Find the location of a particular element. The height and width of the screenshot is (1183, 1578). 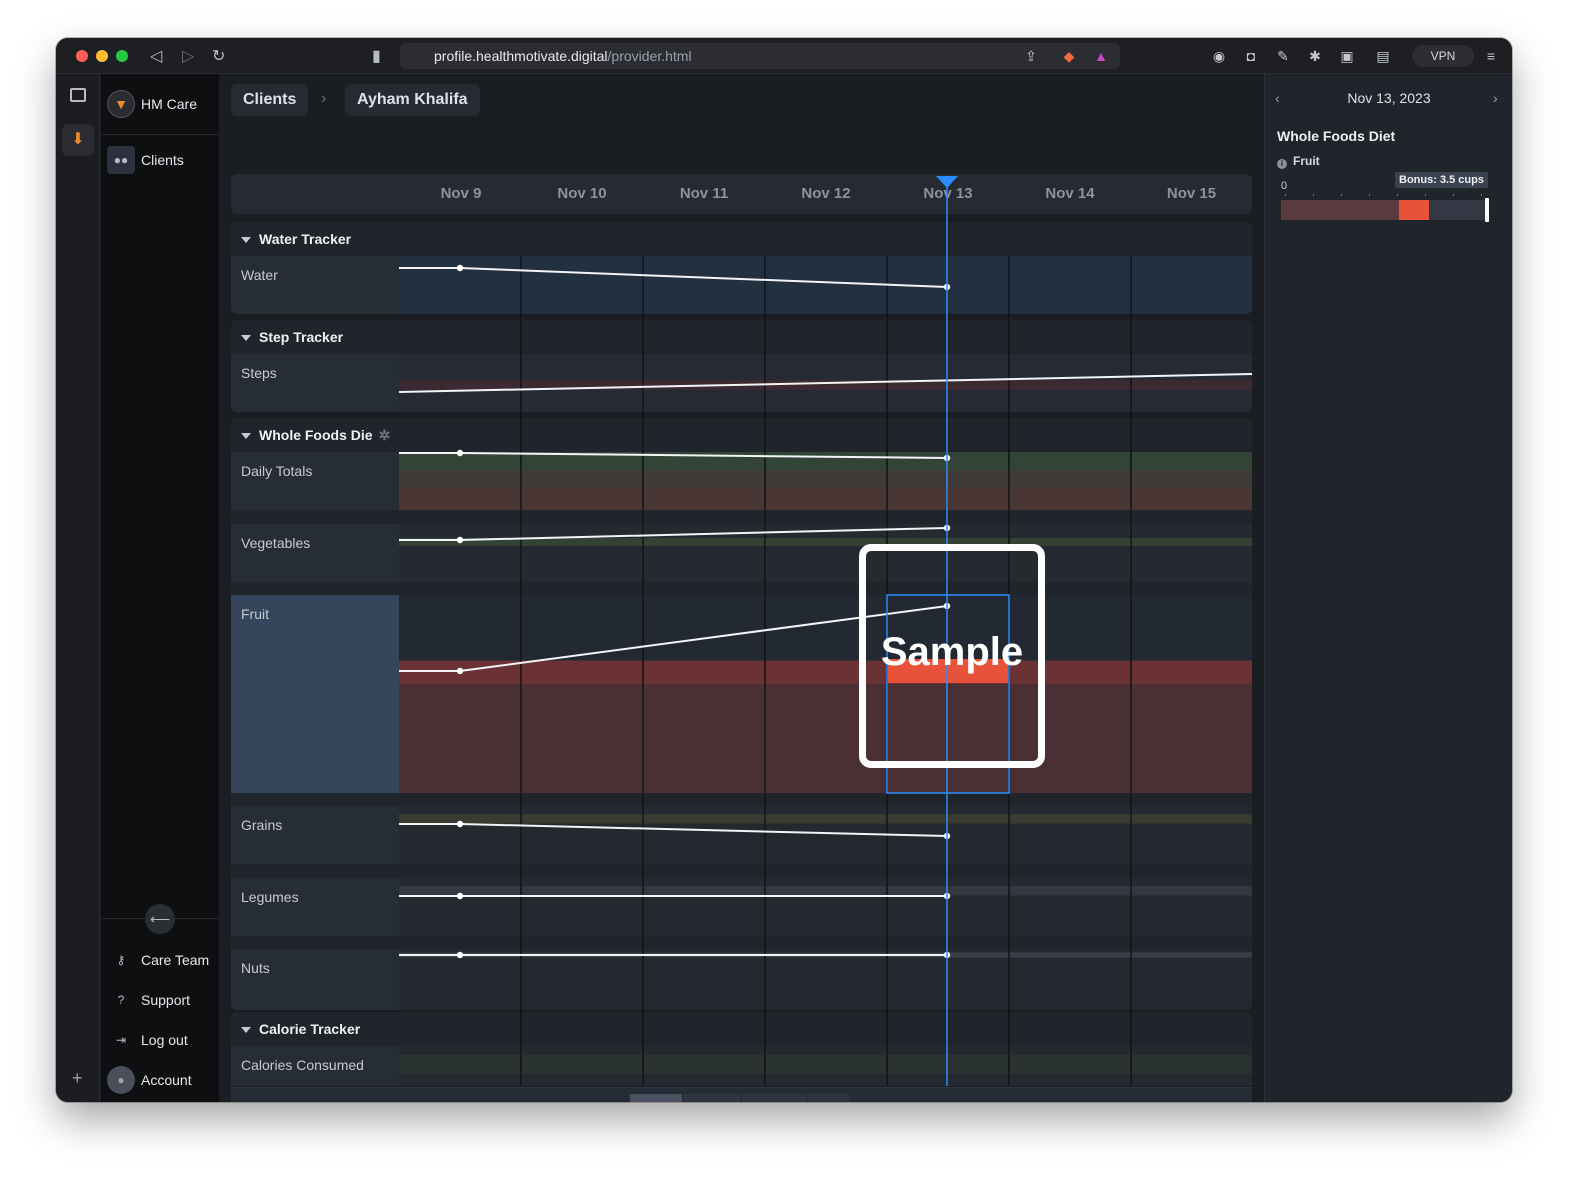

puzzle-icon: ✱ is located at coordinates (1315, 56).